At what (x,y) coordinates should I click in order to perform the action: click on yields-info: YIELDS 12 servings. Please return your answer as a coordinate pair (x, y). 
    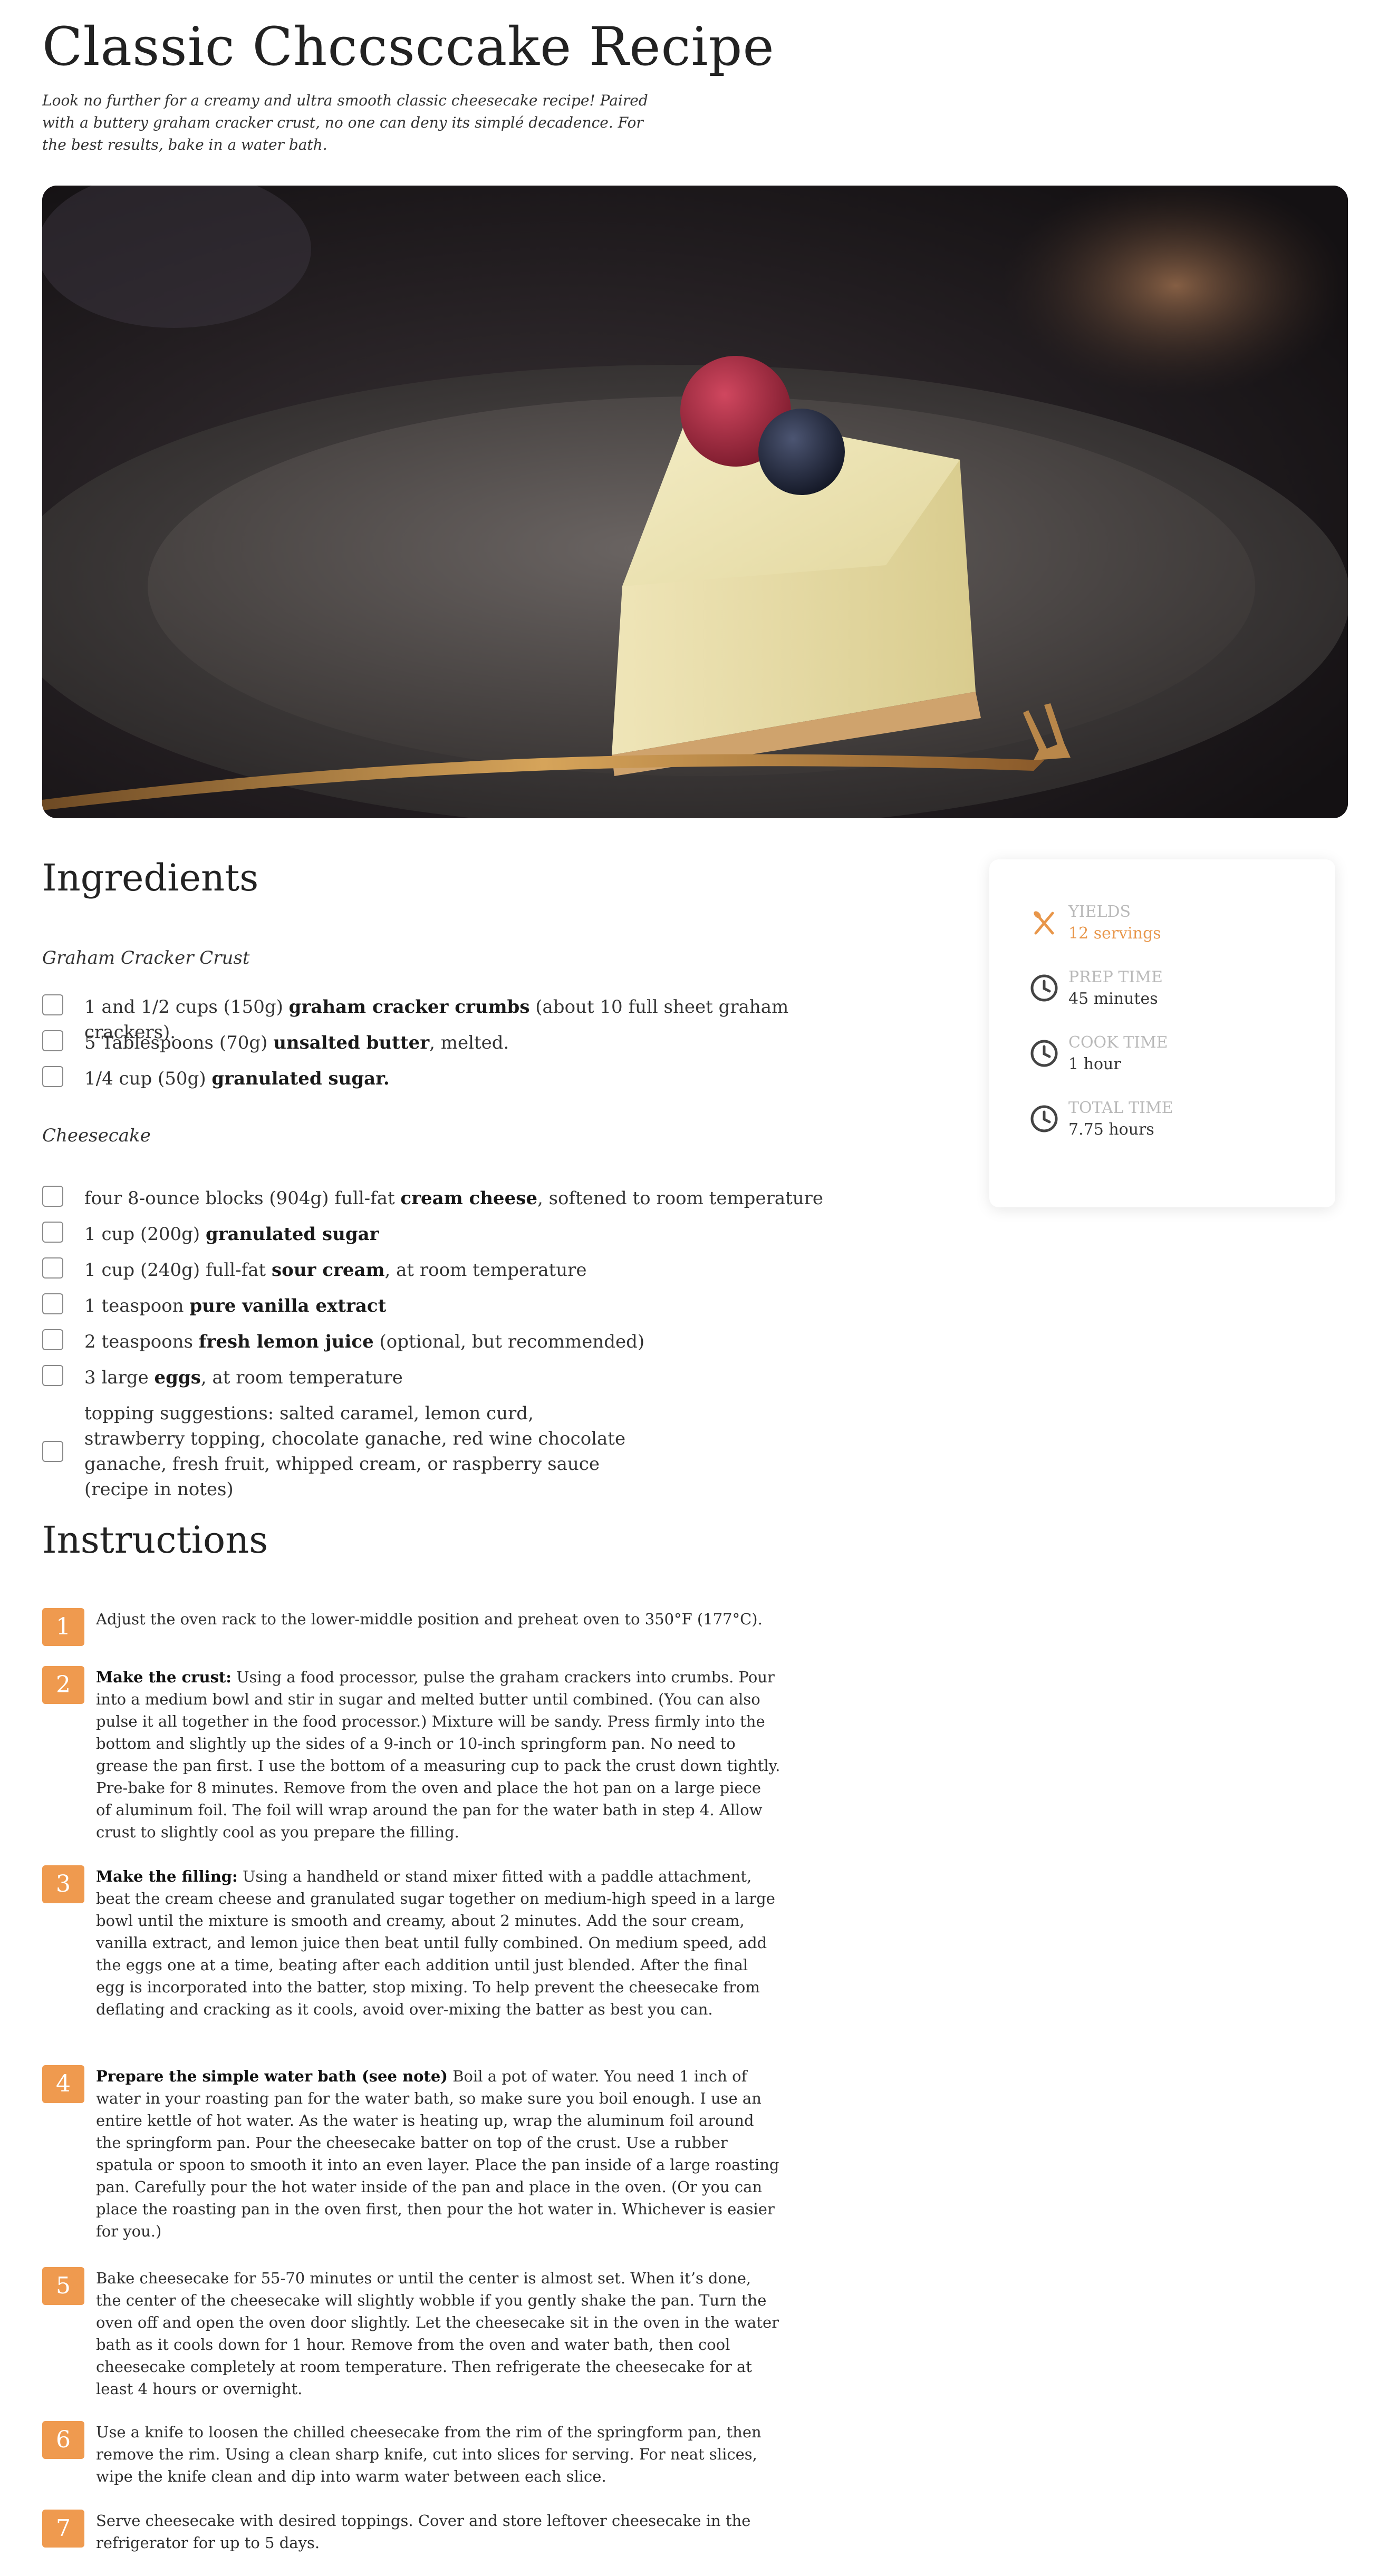
    Looking at the image, I should click on (1095, 923).